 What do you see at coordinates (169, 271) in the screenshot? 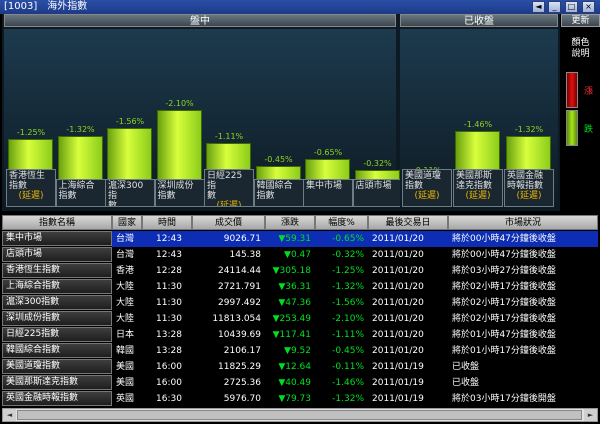
I see `table-cell-time: 12:28` at bounding box center [169, 271].